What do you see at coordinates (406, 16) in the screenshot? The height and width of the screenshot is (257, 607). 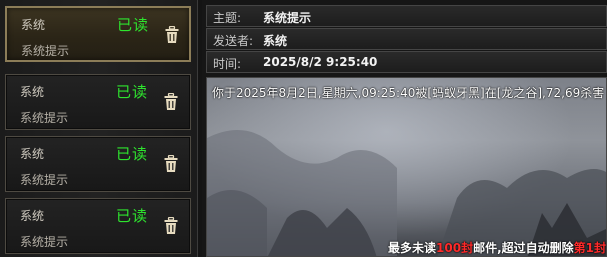 I see `subject-row: 主题: 系统提示` at bounding box center [406, 16].